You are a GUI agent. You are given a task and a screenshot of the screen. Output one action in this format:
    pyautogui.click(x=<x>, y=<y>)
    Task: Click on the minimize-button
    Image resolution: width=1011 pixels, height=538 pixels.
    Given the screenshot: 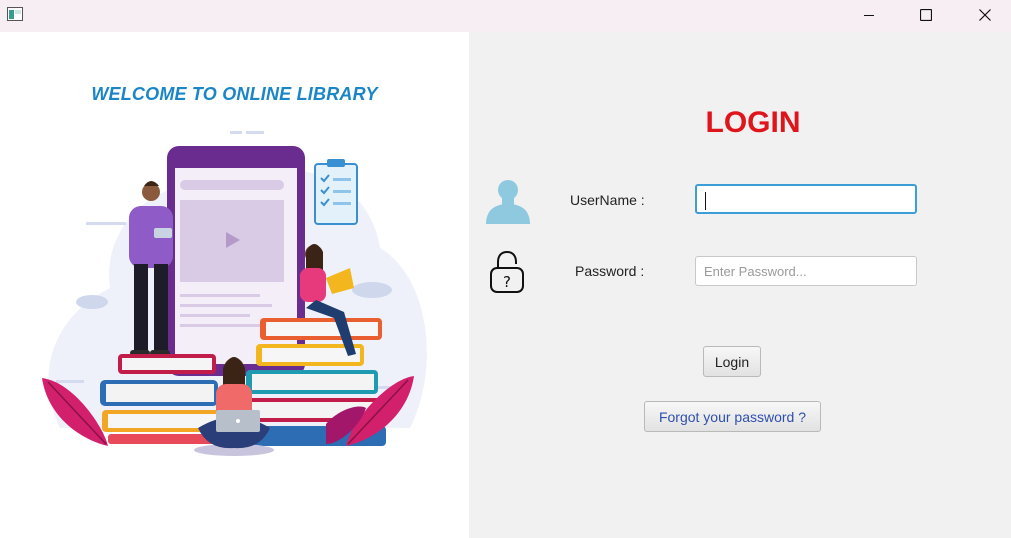 What is the action you would take?
    pyautogui.click(x=869, y=15)
    